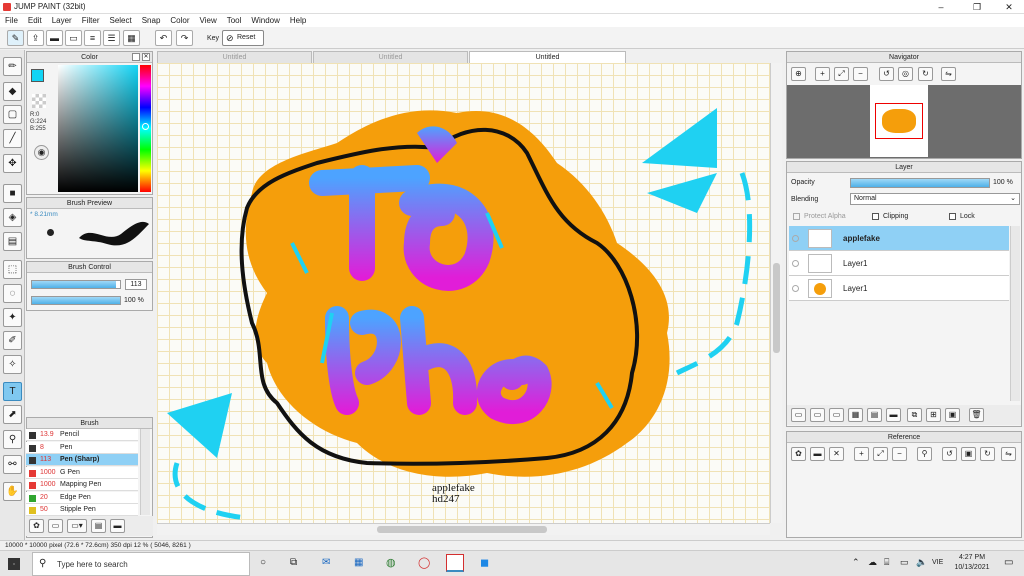  What do you see at coordinates (1015, 313) in the screenshot?
I see `layer-list-scrollbar` at bounding box center [1015, 313].